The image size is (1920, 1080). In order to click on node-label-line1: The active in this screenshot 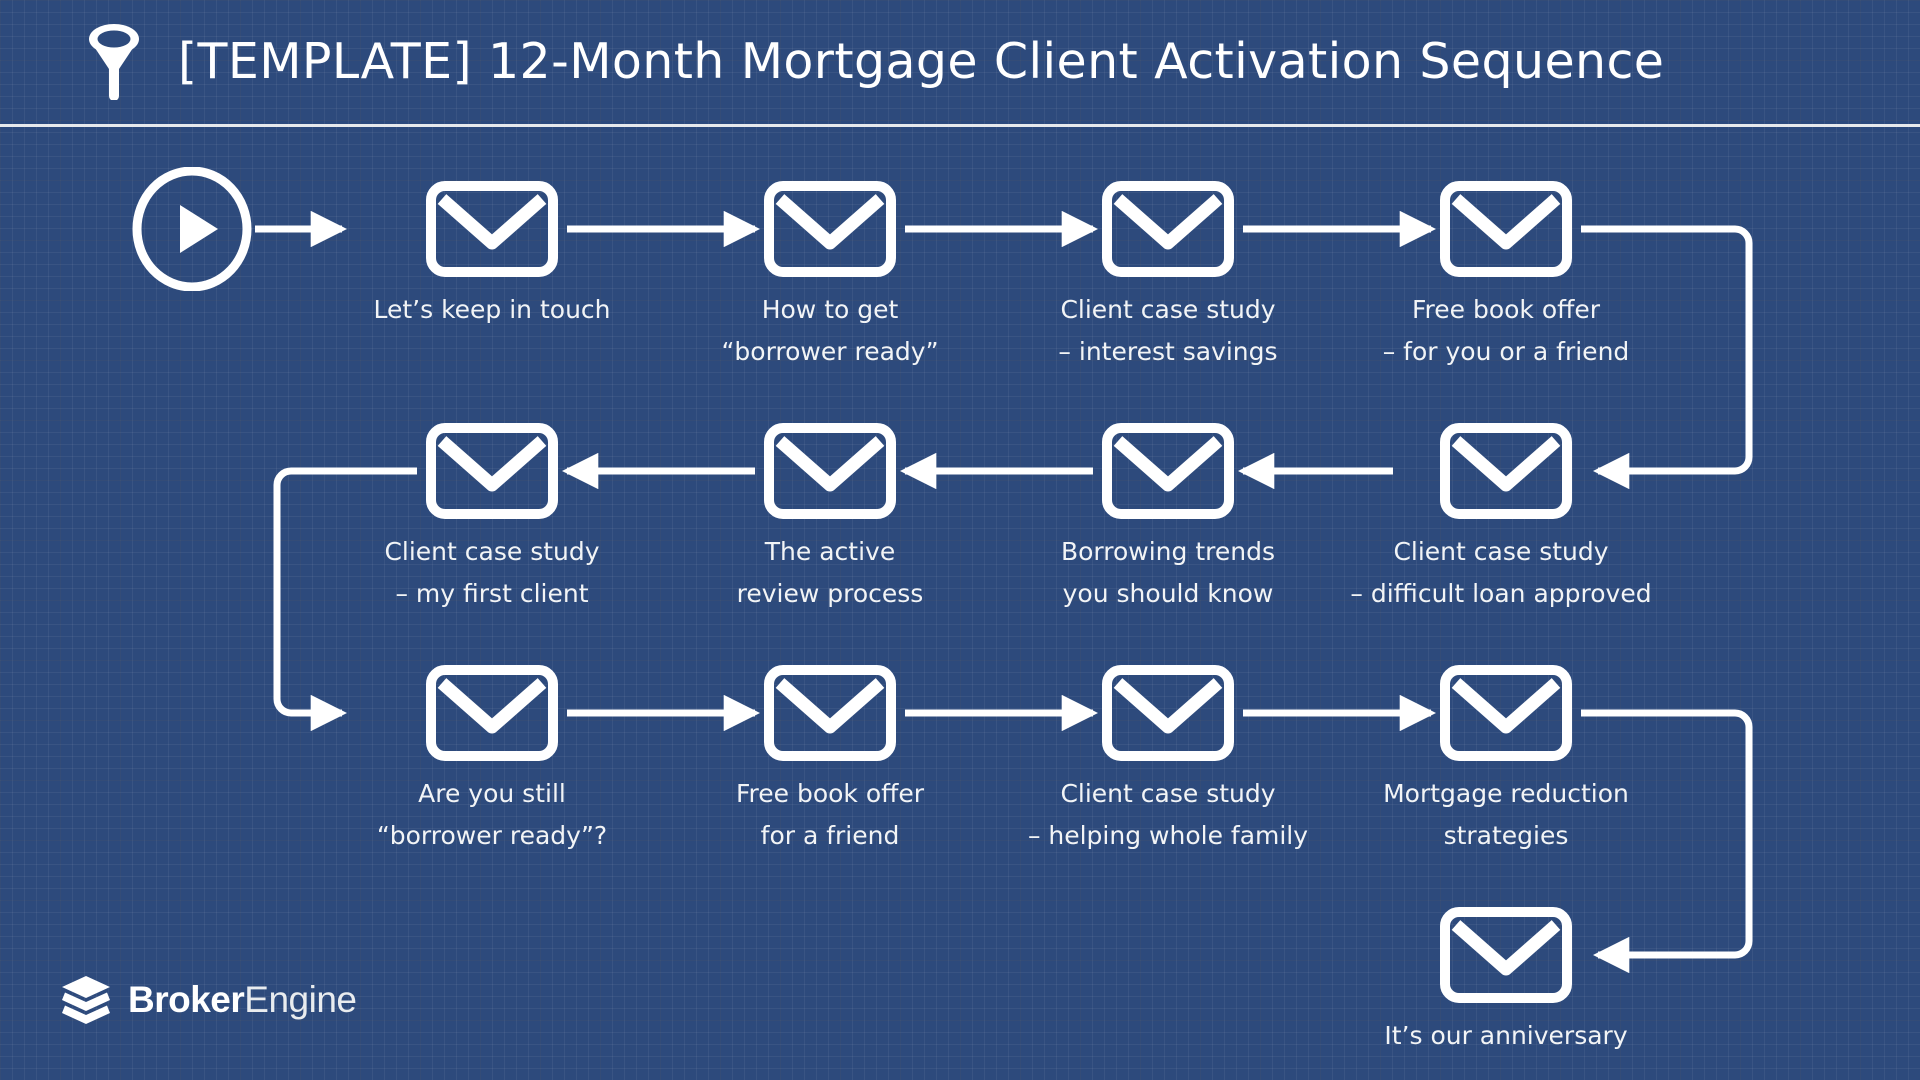, I will do `click(830, 551)`.